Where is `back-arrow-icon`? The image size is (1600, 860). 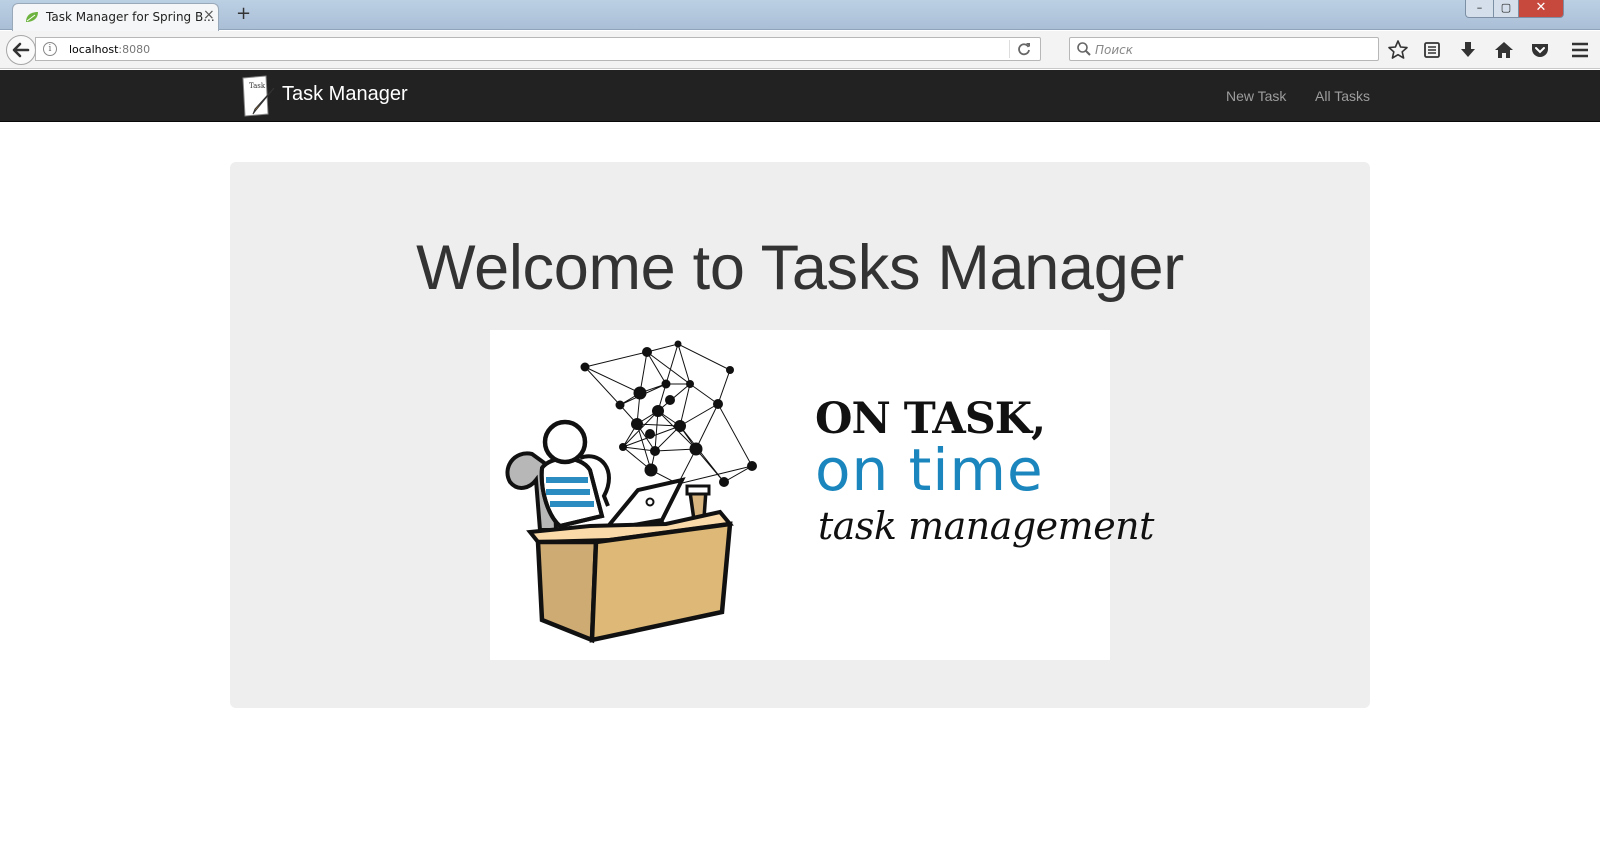 back-arrow-icon is located at coordinates (21, 50).